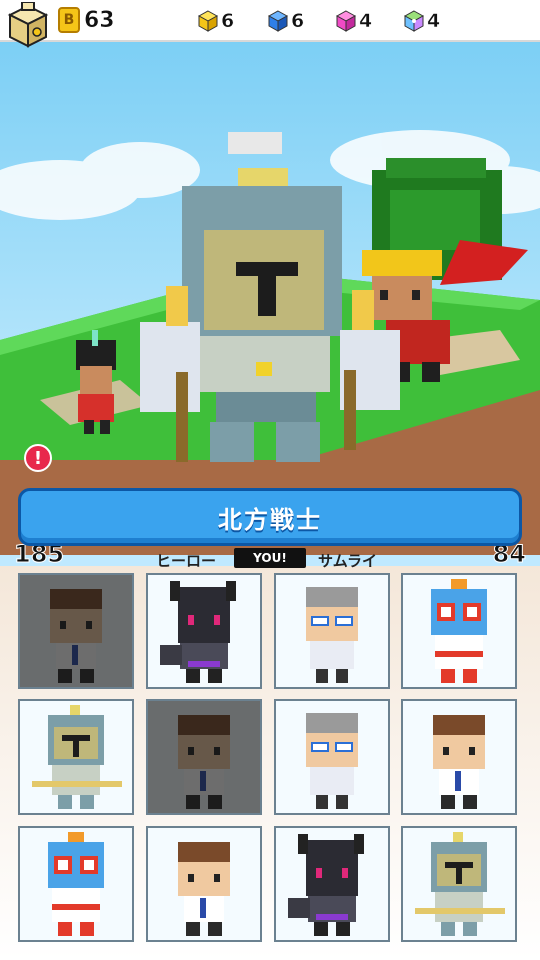 This screenshot has height=960, width=540. I want to click on coin-counter: B 63, so click(86, 20).